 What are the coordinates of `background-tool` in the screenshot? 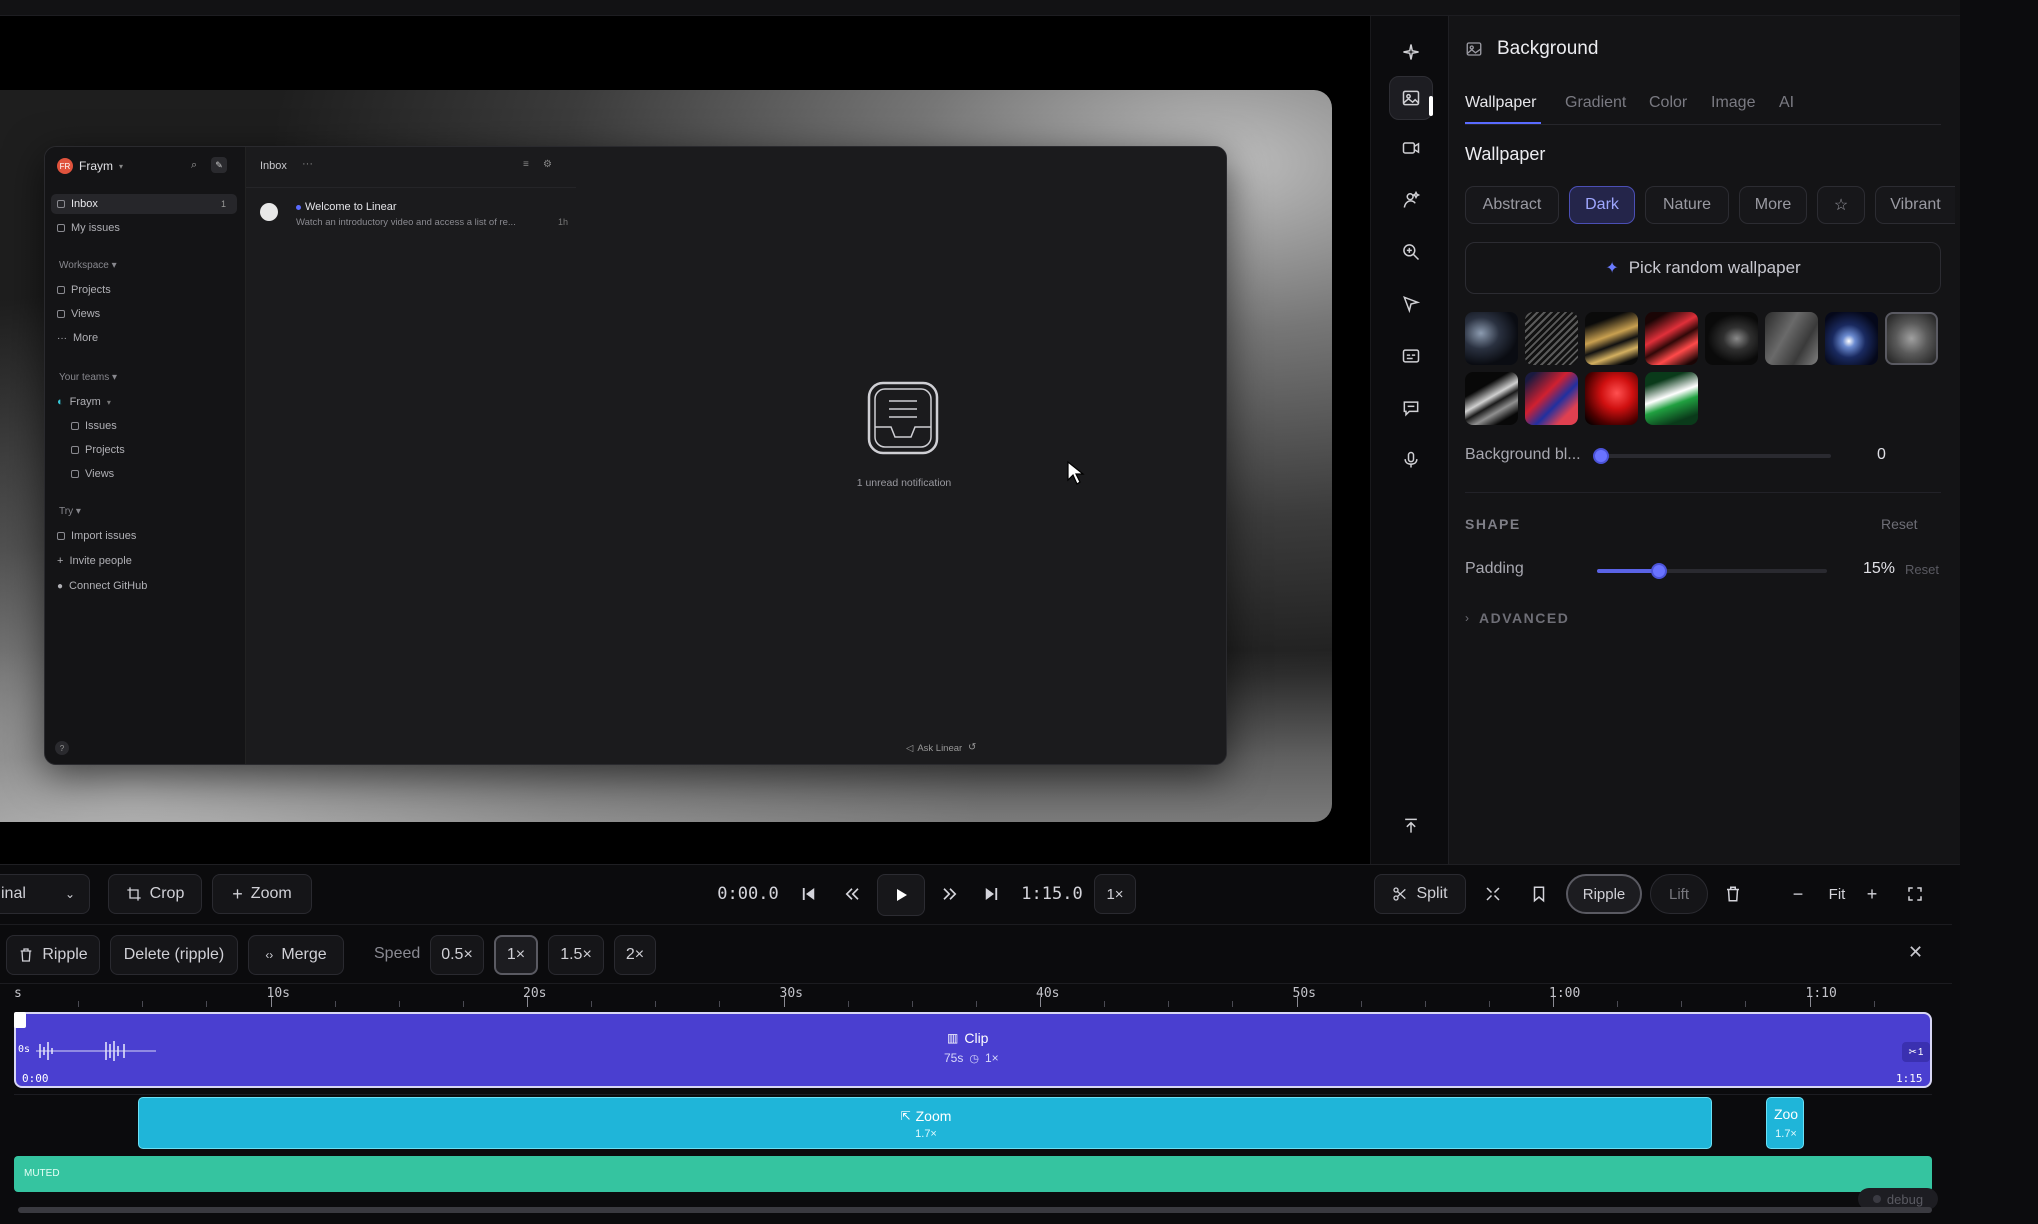 It's located at (1411, 98).